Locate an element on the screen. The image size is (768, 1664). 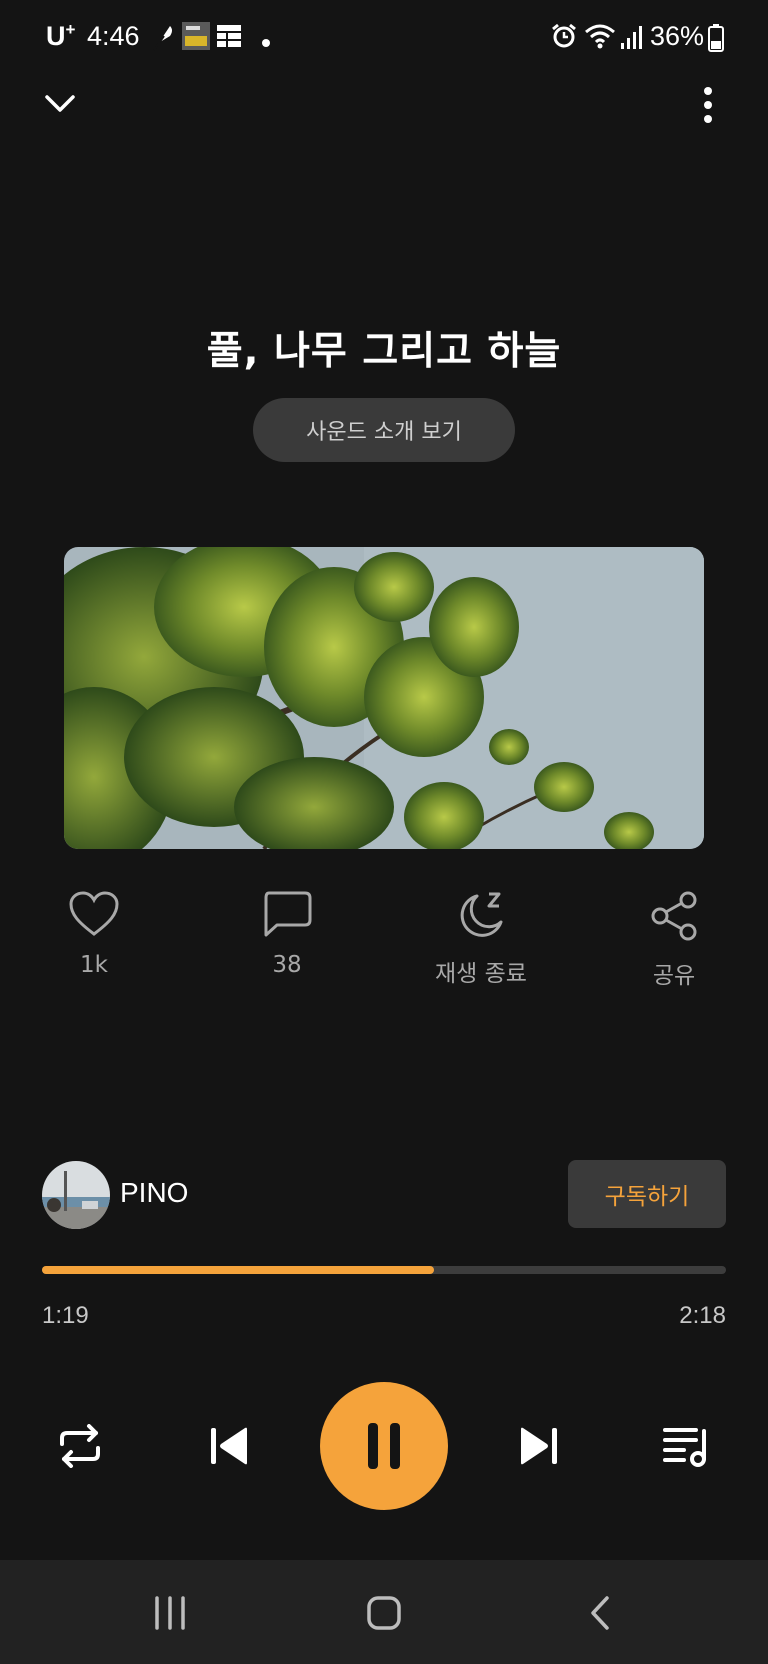
next-button is located at coordinates (538, 1446).